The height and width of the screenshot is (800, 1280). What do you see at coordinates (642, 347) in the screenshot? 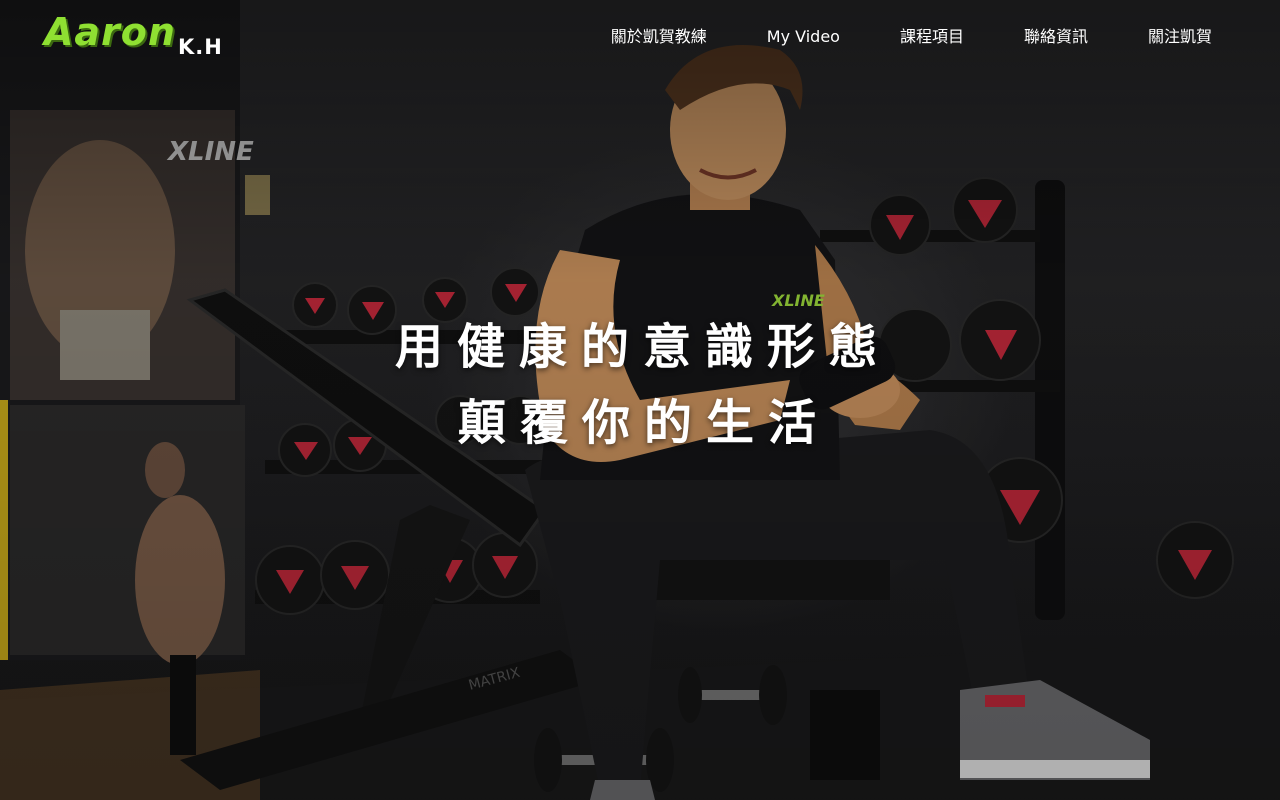
I see `headline-line-1: 用健康的意識形態` at bounding box center [642, 347].